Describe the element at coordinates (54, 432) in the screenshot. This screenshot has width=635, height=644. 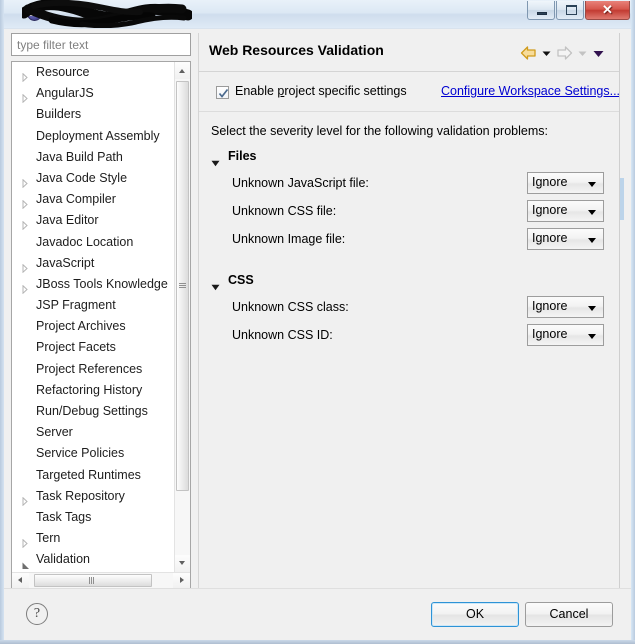
I see `tree-item-label: Server` at that location.